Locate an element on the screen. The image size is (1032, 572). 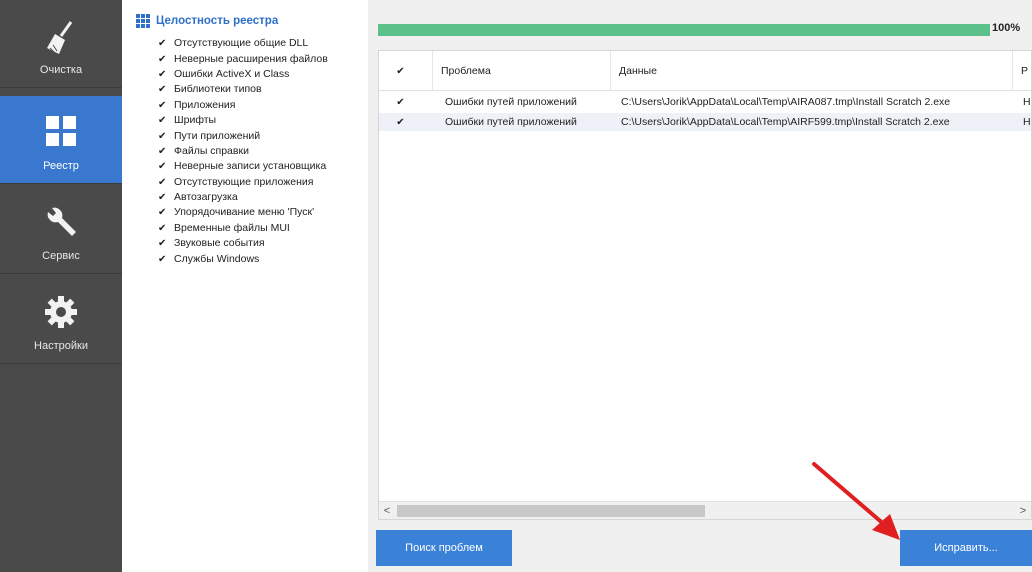
category-label: Автозагрузка is located at coordinates (206, 197).